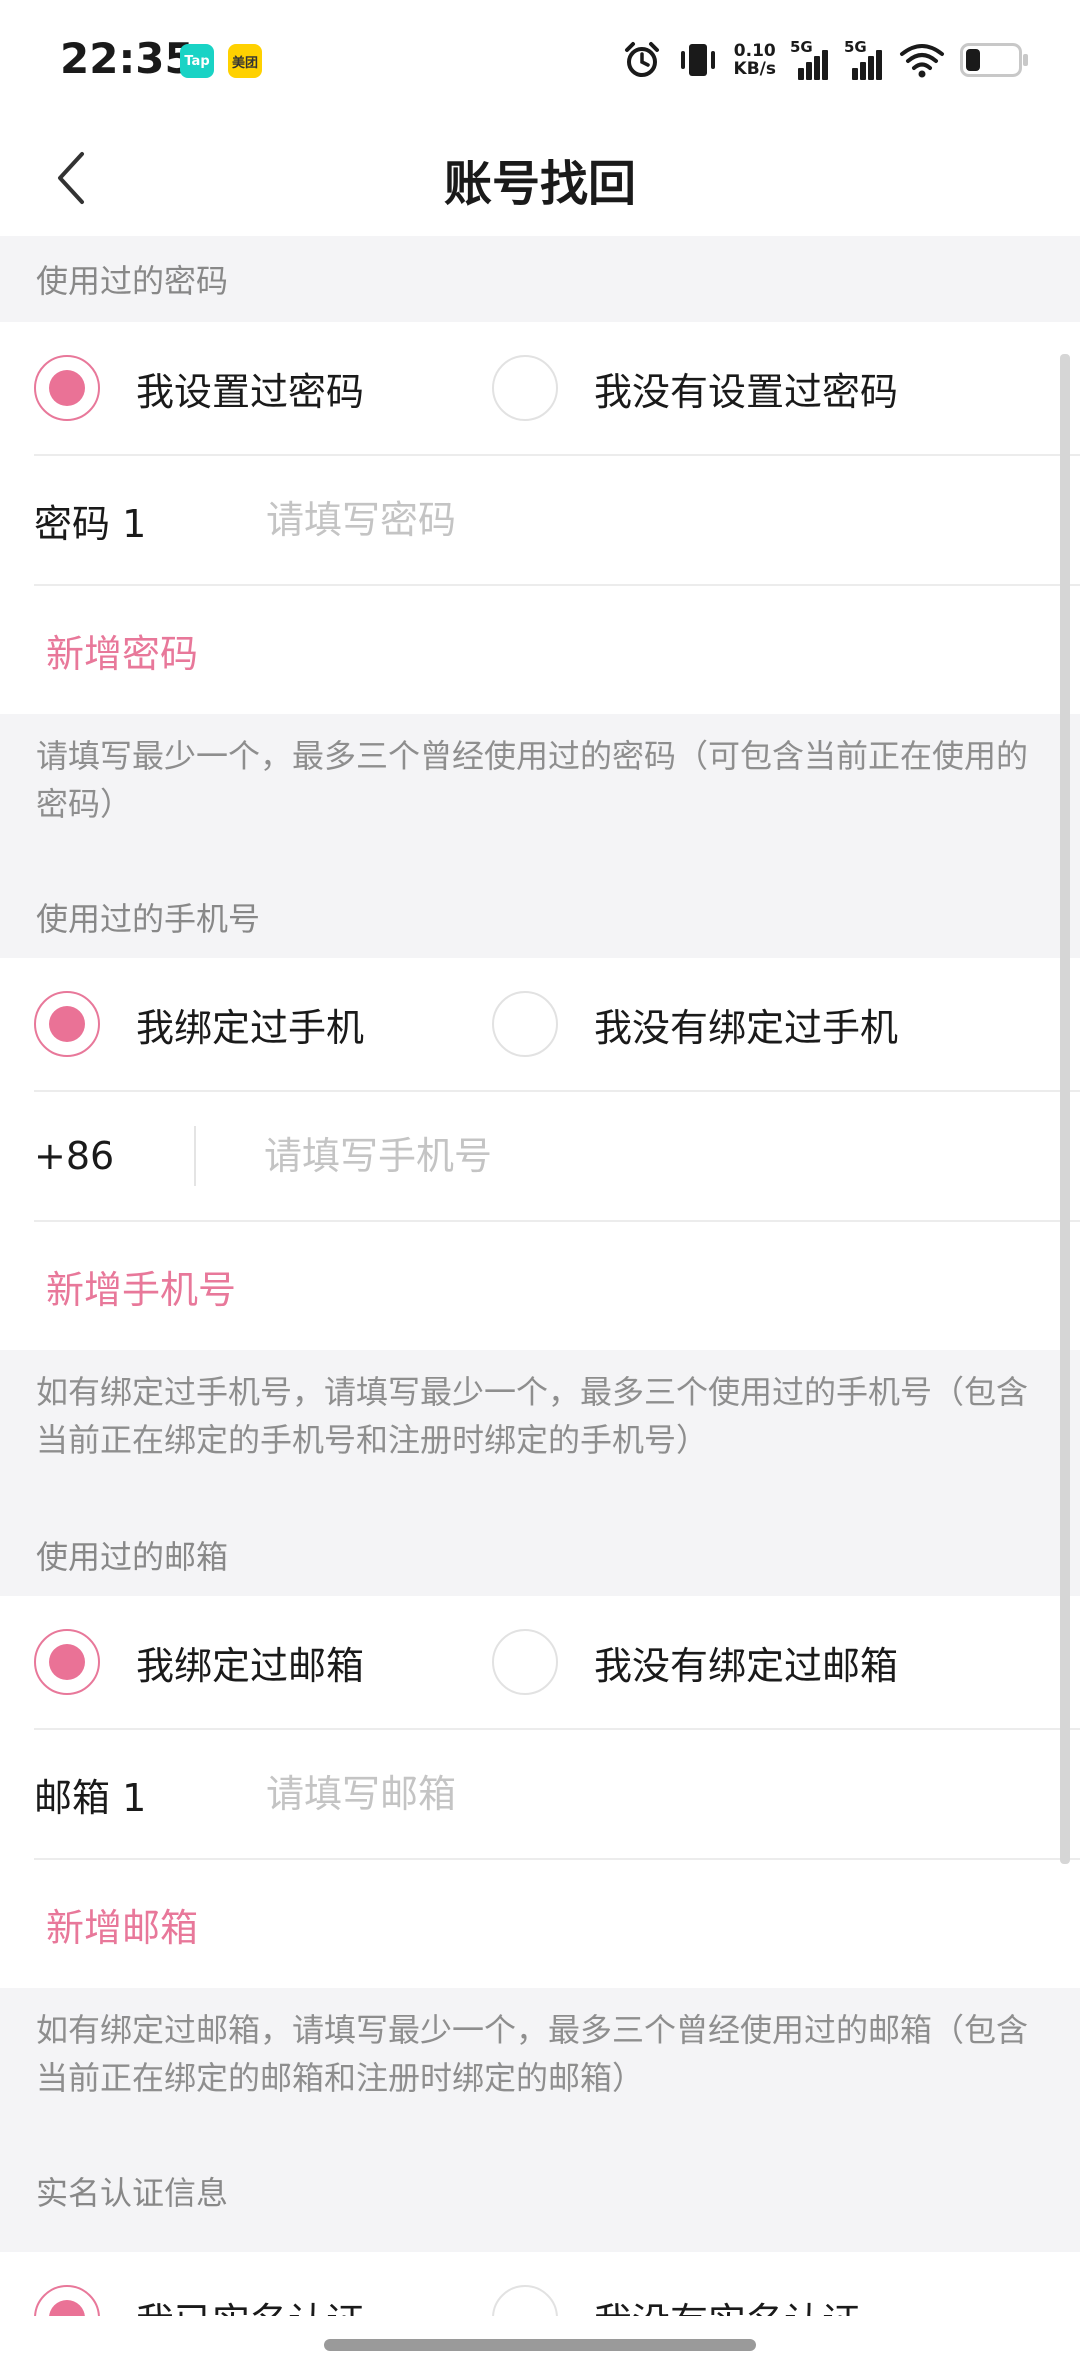  What do you see at coordinates (754, 51) in the screenshot?
I see `network-speed-value: 0.10` at bounding box center [754, 51].